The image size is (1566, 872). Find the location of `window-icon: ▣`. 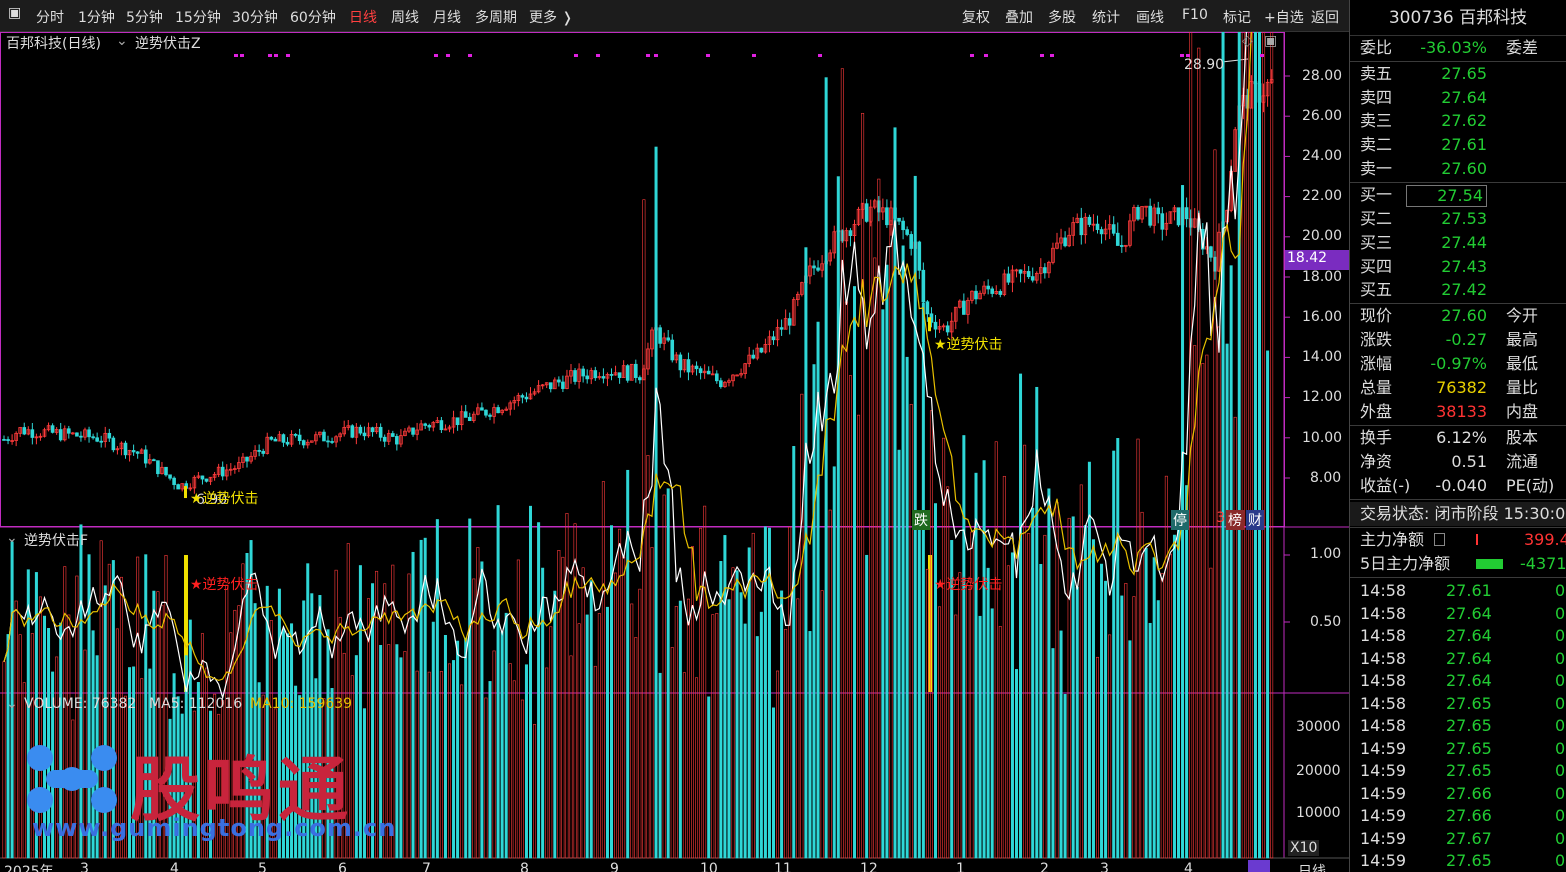

window-icon: ▣ is located at coordinates (1270, 41).